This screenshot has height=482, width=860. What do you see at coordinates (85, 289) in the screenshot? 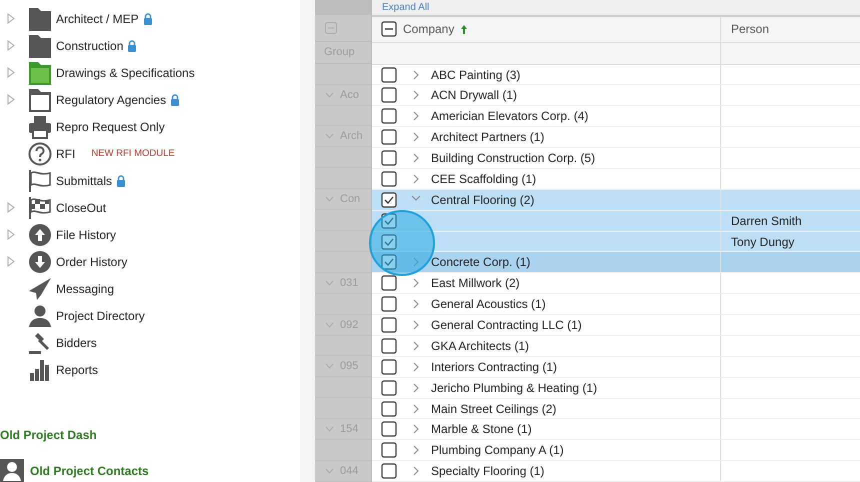
I see `sidebar-item: Messaging` at bounding box center [85, 289].